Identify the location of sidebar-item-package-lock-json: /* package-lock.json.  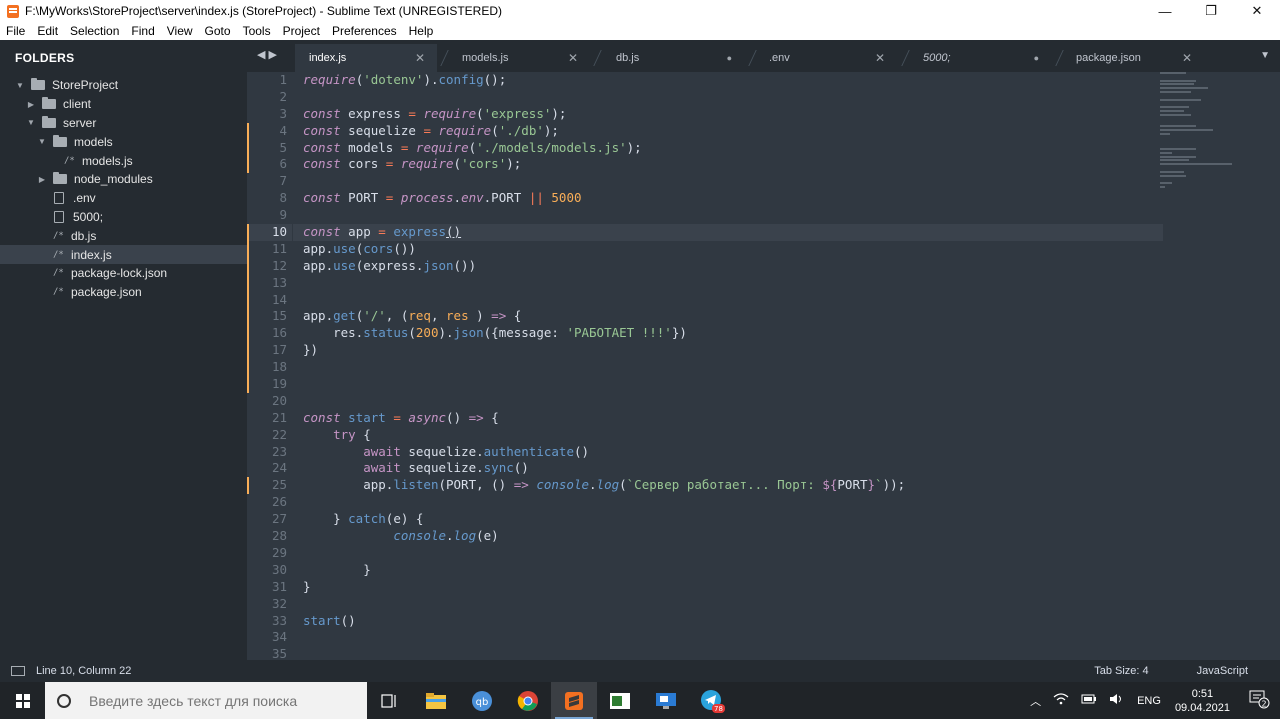
(123, 273).